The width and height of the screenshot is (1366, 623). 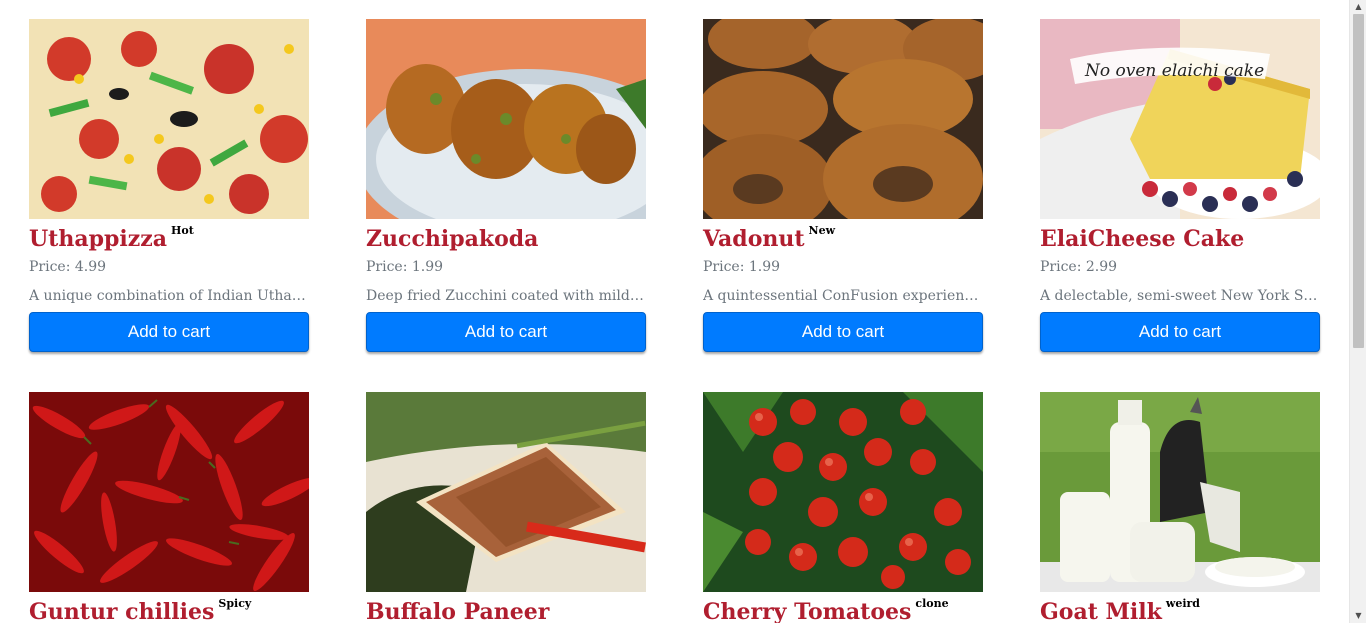 I want to click on product-image-tomatoes, so click(x=843, y=492).